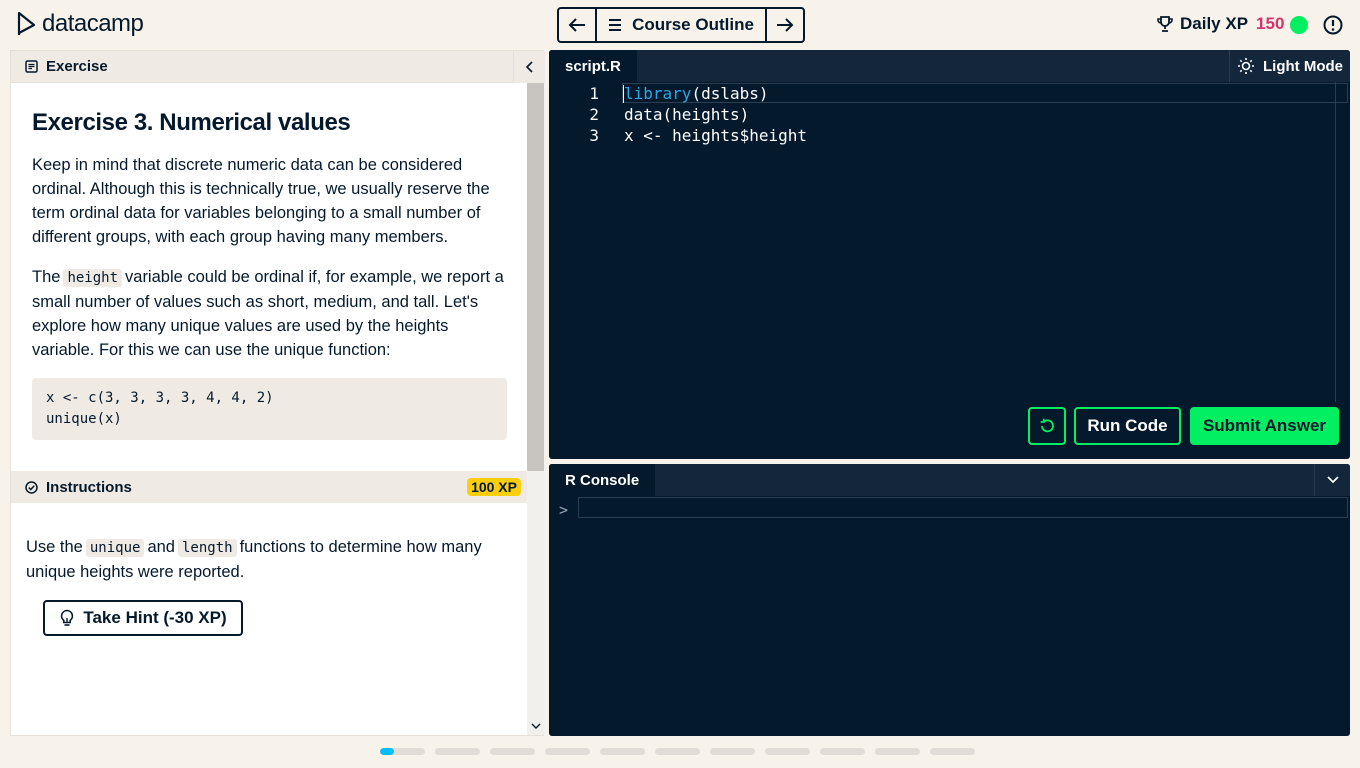 The image size is (1360, 768). I want to click on submit-answer-button: Submit Answer, so click(1264, 426).